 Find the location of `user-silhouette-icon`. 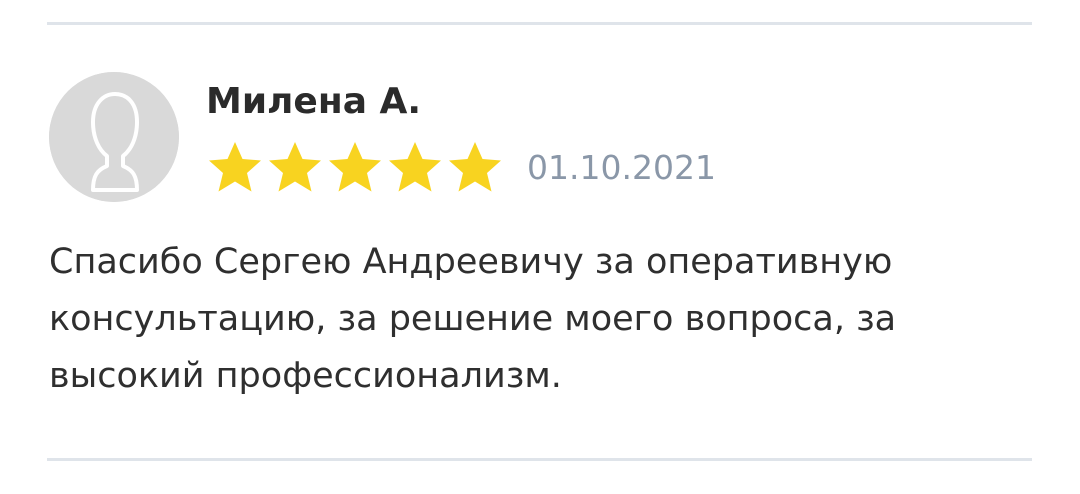

user-silhouette-icon is located at coordinates (114, 137).